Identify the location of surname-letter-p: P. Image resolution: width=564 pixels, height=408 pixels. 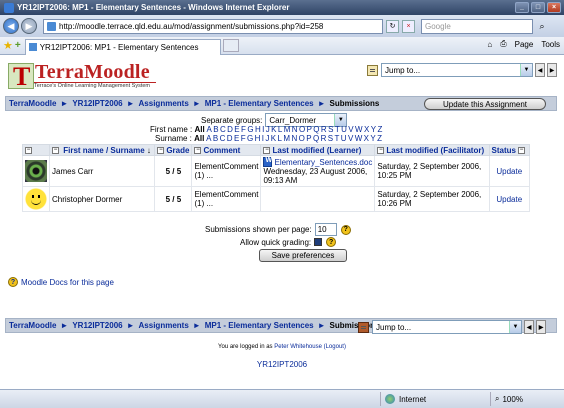
(308, 138).